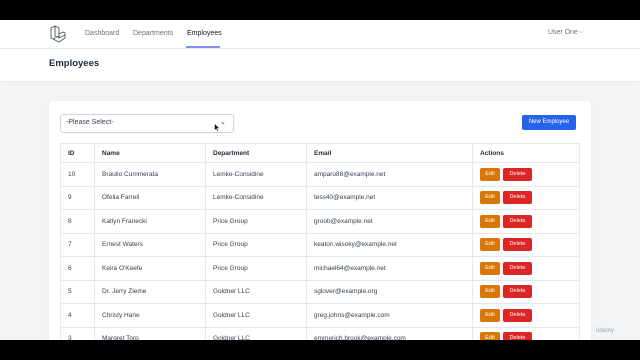 Image resolution: width=640 pixels, height=360 pixels. What do you see at coordinates (217, 127) in the screenshot?
I see `mouse-cursor-icon` at bounding box center [217, 127].